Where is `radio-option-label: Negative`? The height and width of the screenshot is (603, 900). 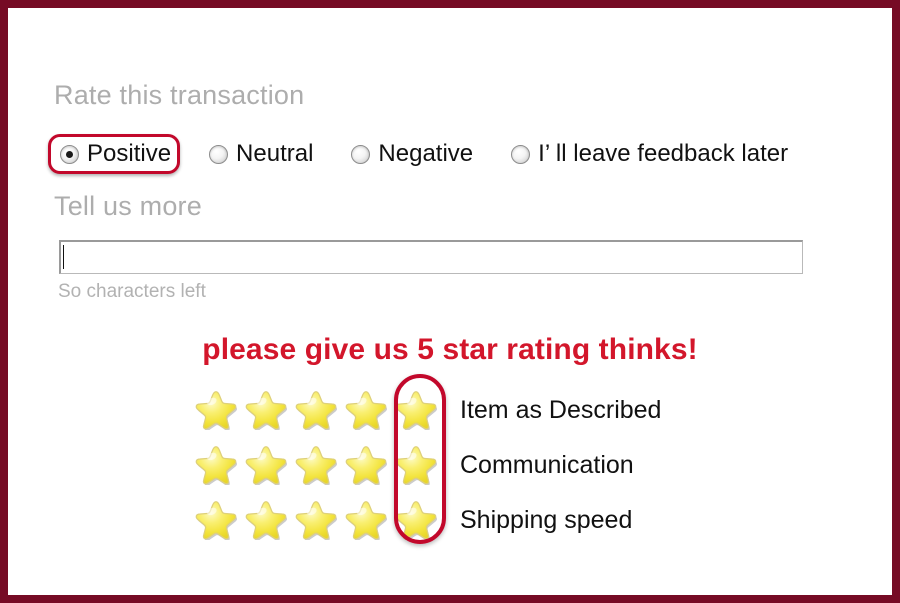 radio-option-label: Negative is located at coordinates (426, 153).